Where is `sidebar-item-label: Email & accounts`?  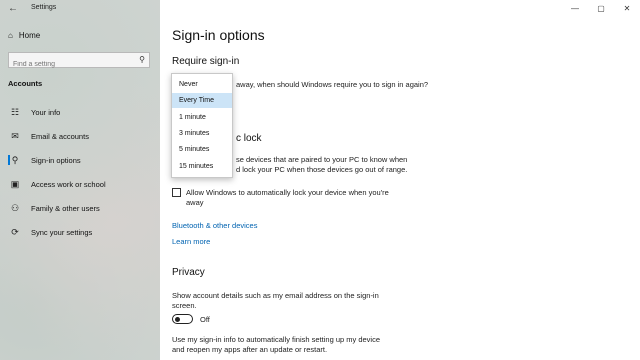
sidebar-item-label: Email & accounts is located at coordinates (60, 136).